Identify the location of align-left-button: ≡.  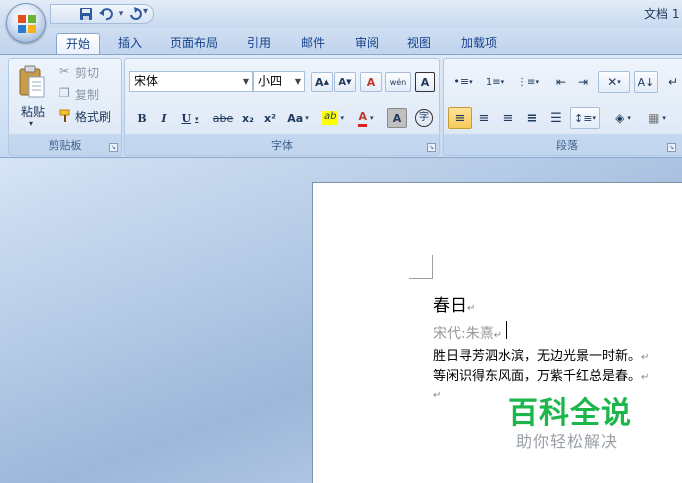
(460, 118).